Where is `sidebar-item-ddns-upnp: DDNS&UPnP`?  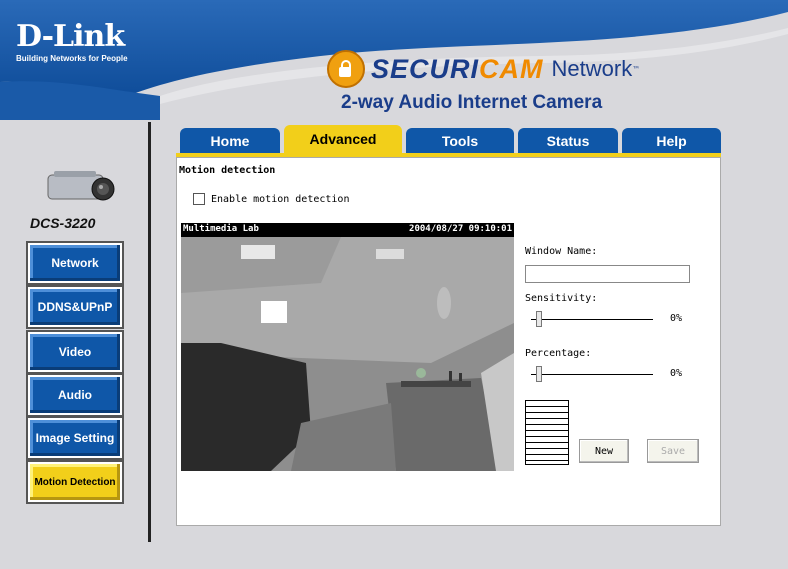 sidebar-item-ddns-upnp: DDNS&UPnP is located at coordinates (75, 307).